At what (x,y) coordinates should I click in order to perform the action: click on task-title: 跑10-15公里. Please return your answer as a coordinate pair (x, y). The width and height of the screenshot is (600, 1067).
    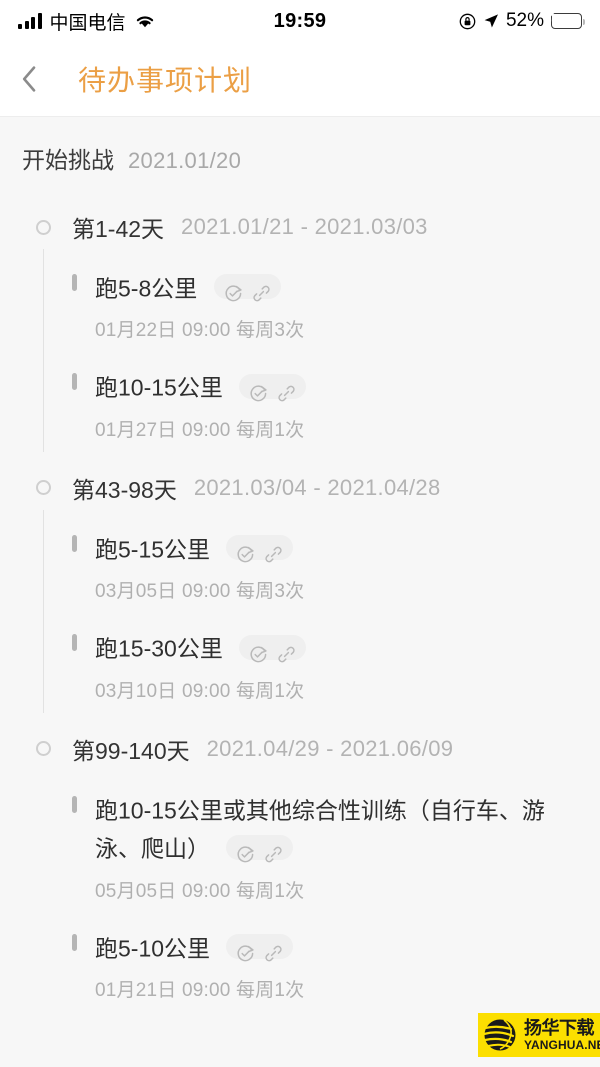
    Looking at the image, I should click on (159, 387).